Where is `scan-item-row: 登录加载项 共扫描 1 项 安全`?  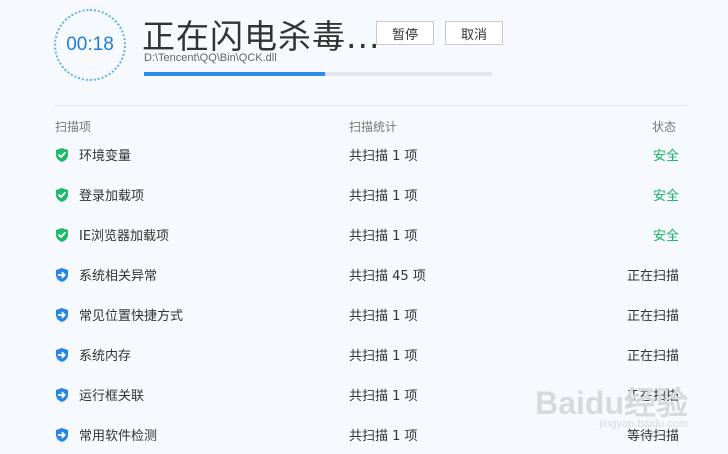 scan-item-row: 登录加载项 共扫描 1 项 安全 is located at coordinates (364, 194).